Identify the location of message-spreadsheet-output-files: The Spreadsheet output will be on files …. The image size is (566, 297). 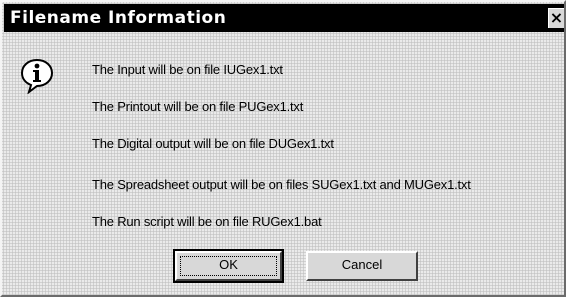
(281, 184).